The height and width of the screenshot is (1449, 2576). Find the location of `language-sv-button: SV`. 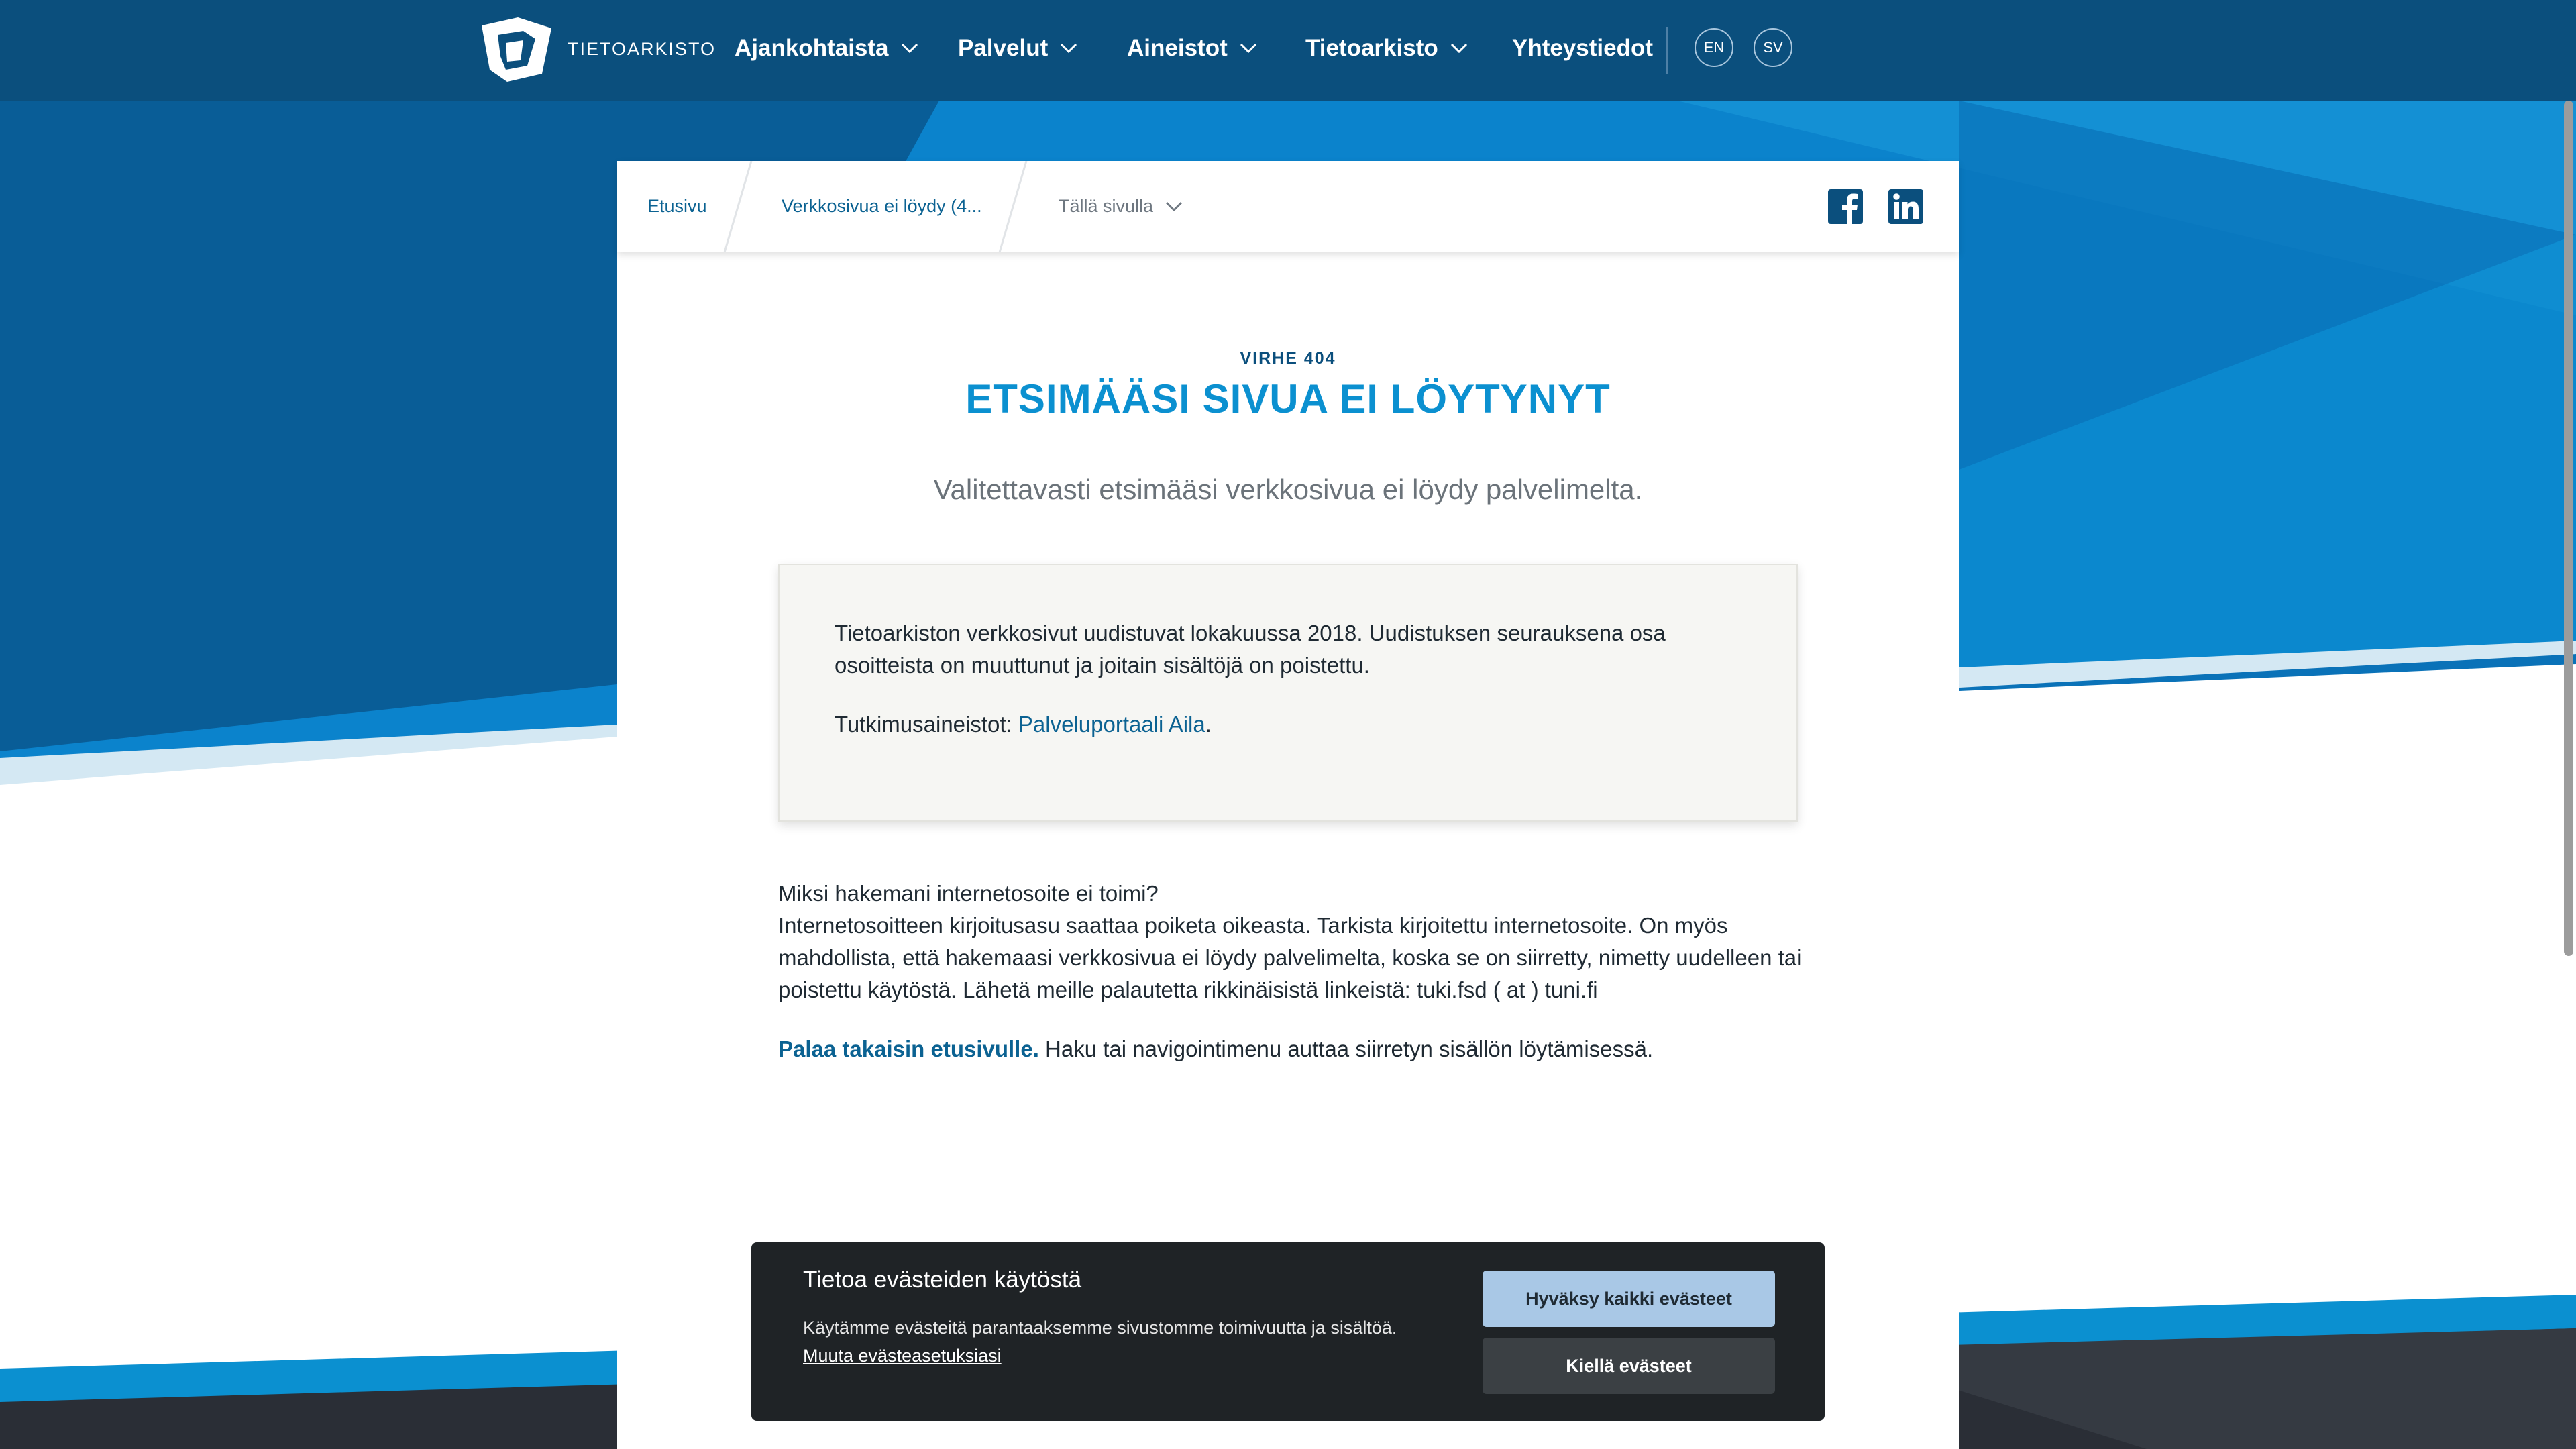

language-sv-button: SV is located at coordinates (1773, 47).